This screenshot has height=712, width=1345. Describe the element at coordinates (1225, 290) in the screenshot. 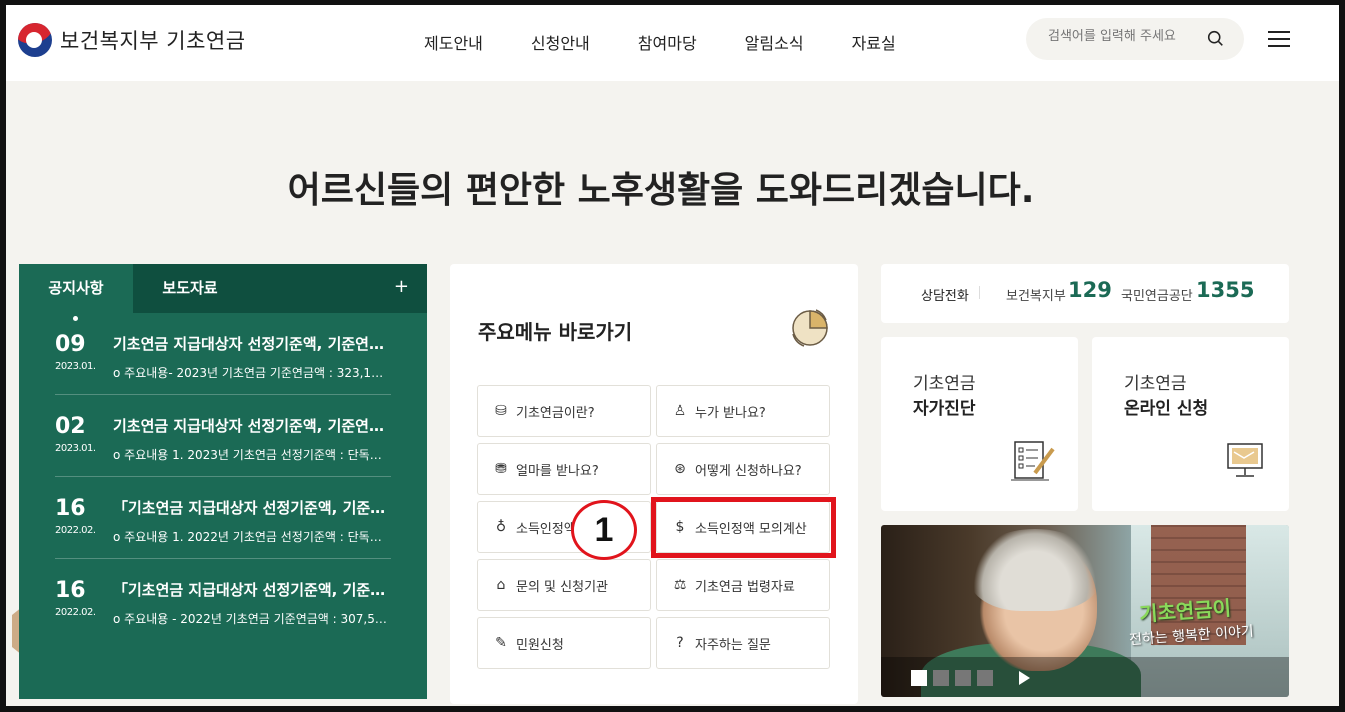

I see `contact-number-nps: 1355` at that location.